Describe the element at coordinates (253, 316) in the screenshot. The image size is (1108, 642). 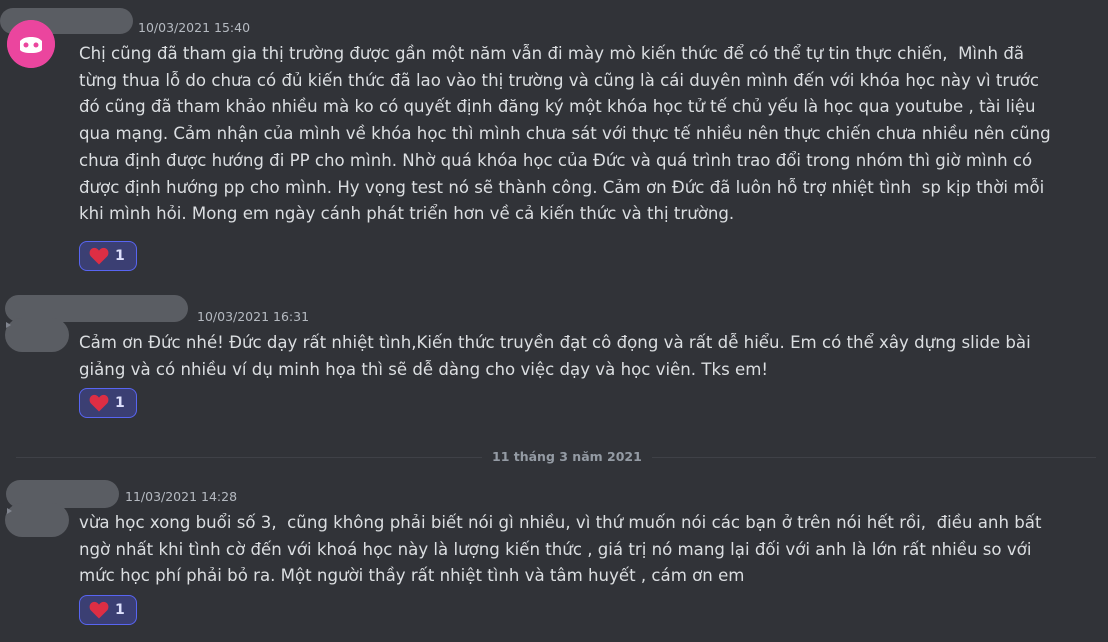
I see `message-timestamp: 10/03/2021 16:31` at that location.